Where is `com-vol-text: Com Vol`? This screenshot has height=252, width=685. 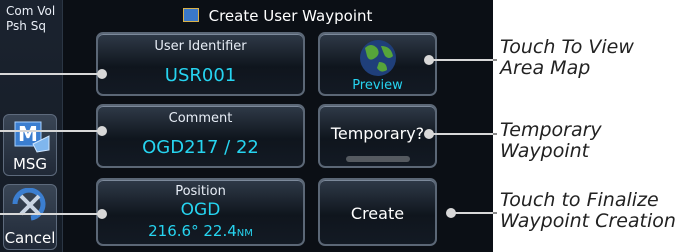 com-vol-text: Com Vol is located at coordinates (31, 11).